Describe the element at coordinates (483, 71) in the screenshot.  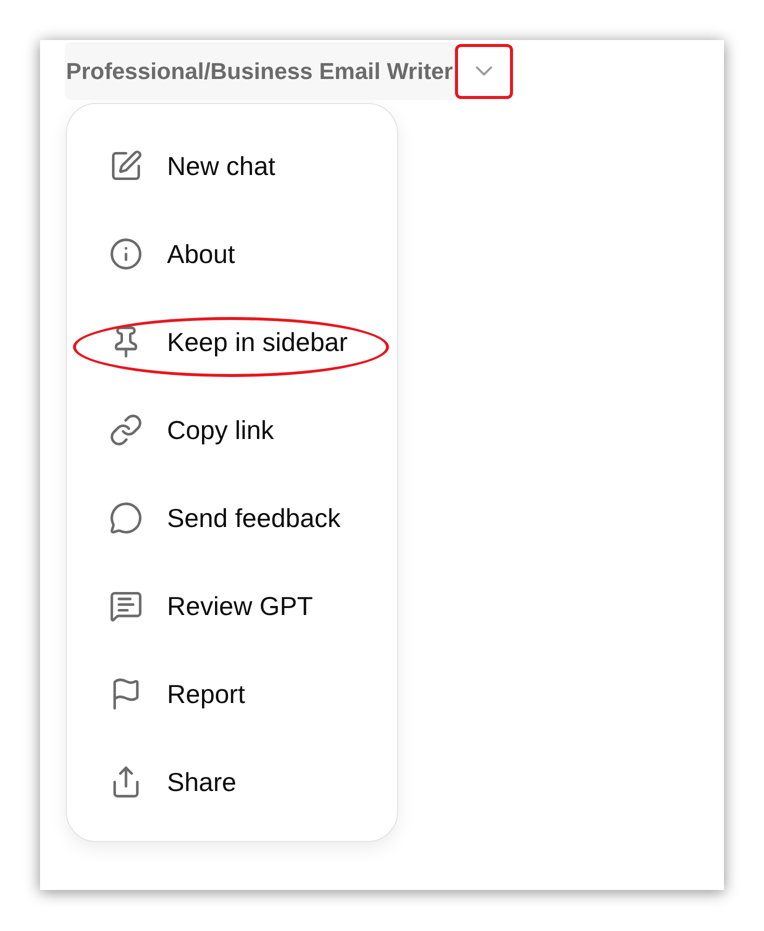
I see `dropdown-chevron-button` at that location.